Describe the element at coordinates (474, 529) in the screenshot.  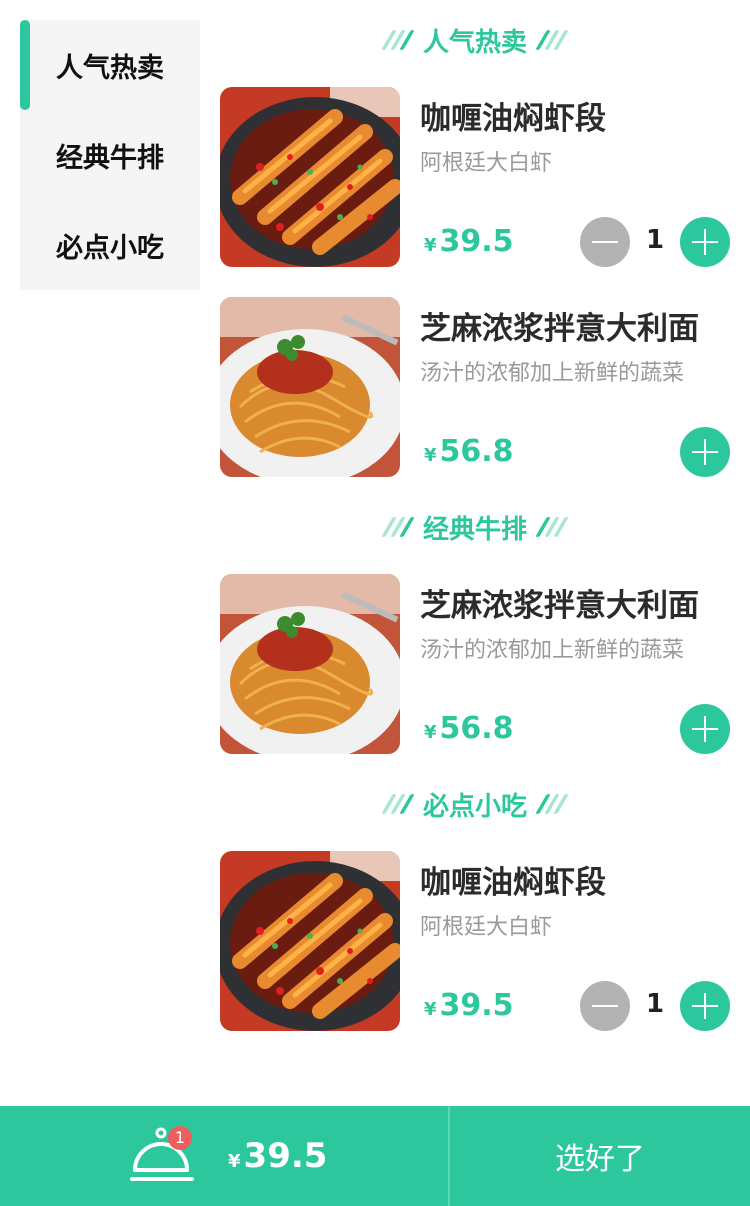
I see `section-title: 经典牛排` at that location.